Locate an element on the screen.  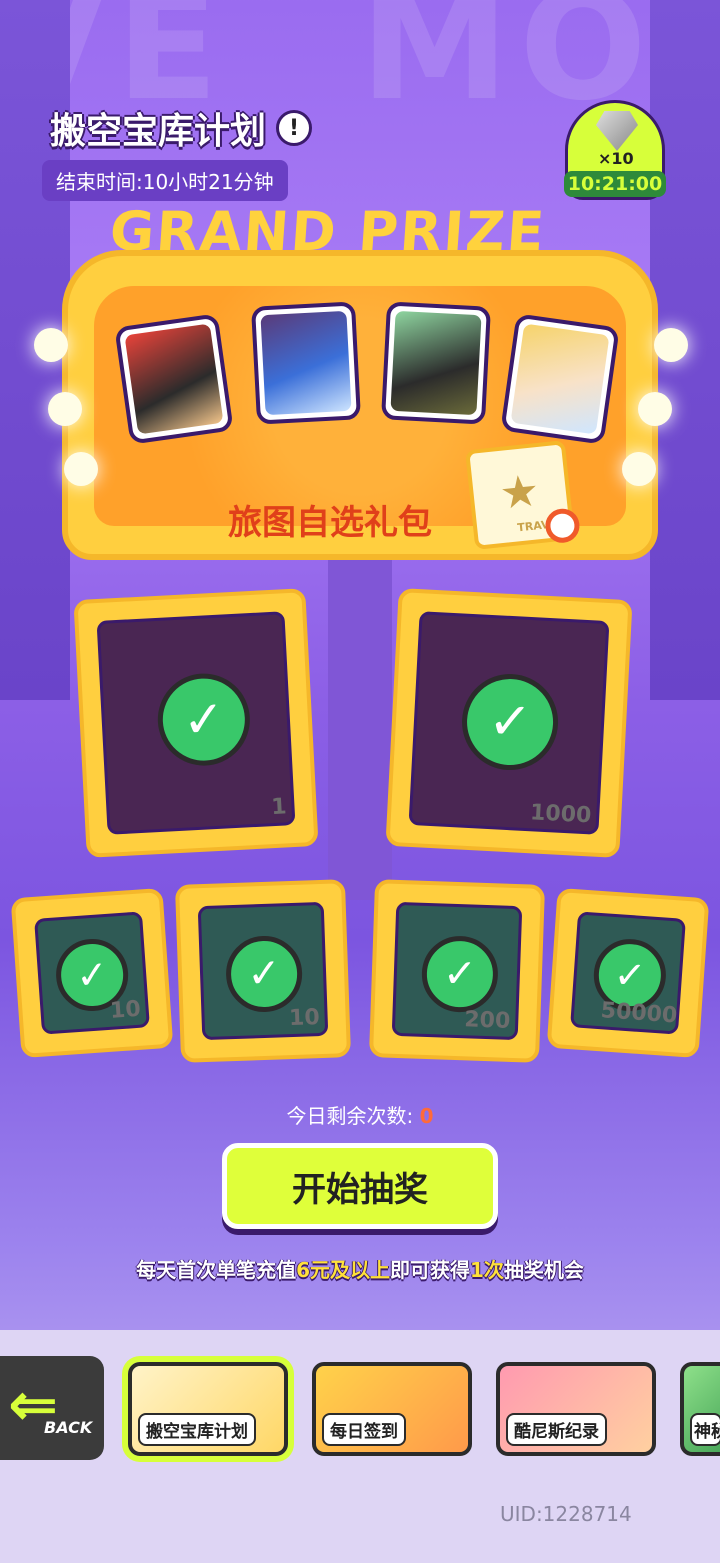
prize-slot: ✓ 1000 is located at coordinates (509, 723).